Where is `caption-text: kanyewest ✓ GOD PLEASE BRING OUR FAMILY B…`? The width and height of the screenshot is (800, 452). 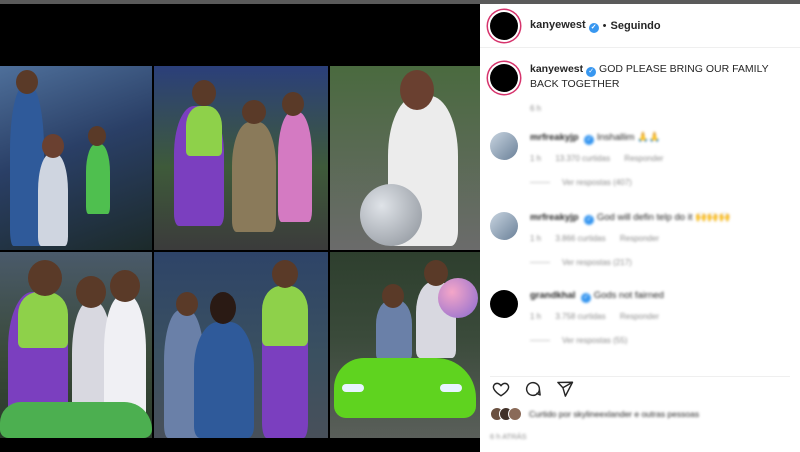
caption-text: kanyewest ✓ GOD PLEASE BRING OUR FAMILY B… is located at coordinates (660, 77).